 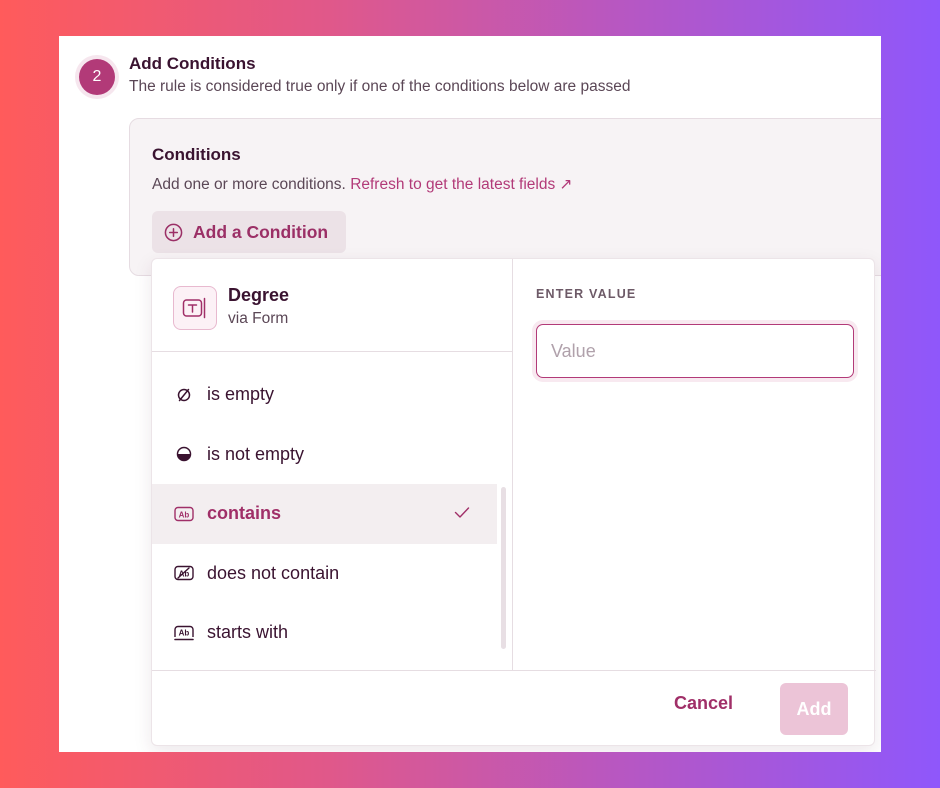 What do you see at coordinates (462, 512) in the screenshot?
I see `check-icon` at bounding box center [462, 512].